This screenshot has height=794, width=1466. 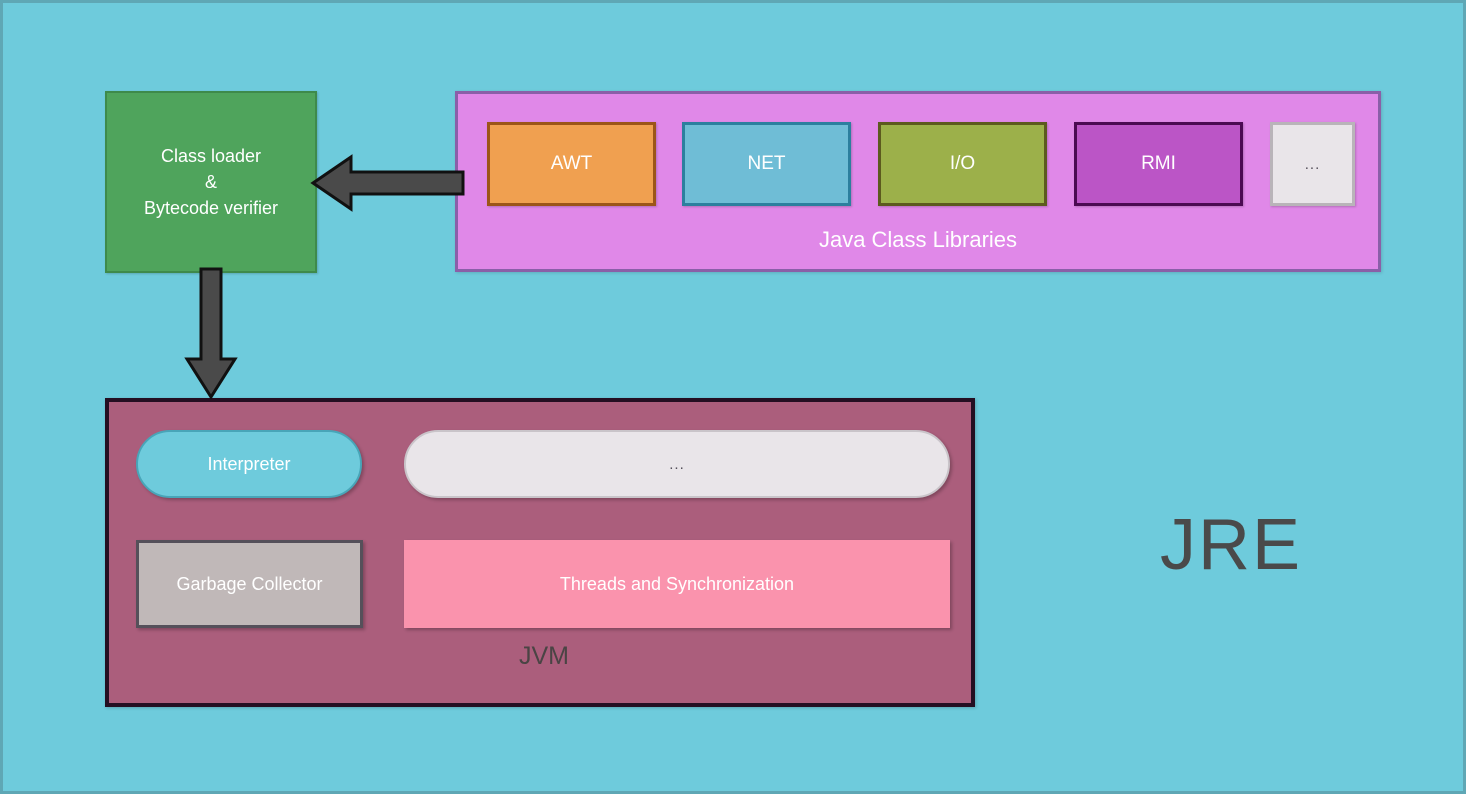 I want to click on class-loader-line3: Bytecode verifier, so click(x=211, y=208).